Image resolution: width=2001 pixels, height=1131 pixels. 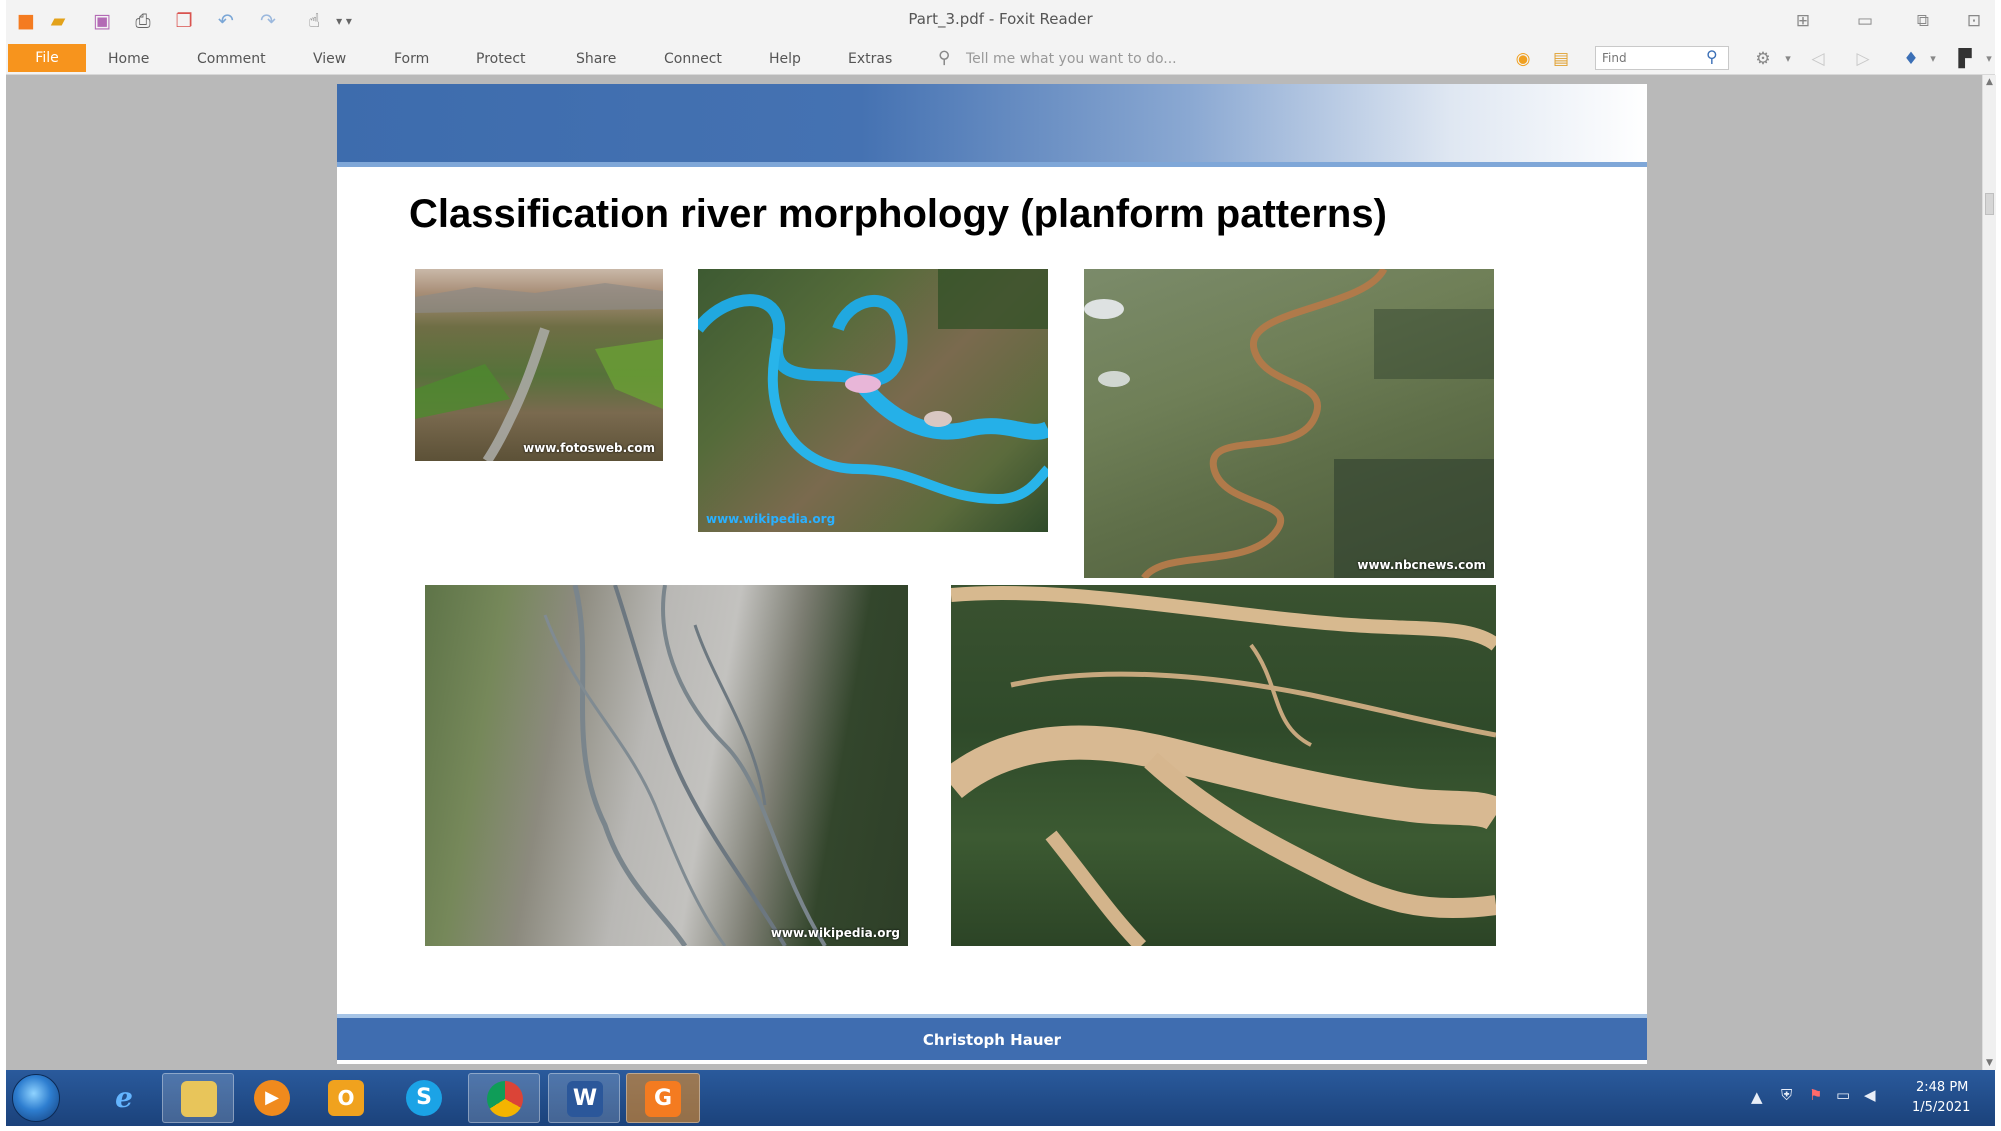 I want to click on close-icon: ⊡, so click(x=1974, y=21).